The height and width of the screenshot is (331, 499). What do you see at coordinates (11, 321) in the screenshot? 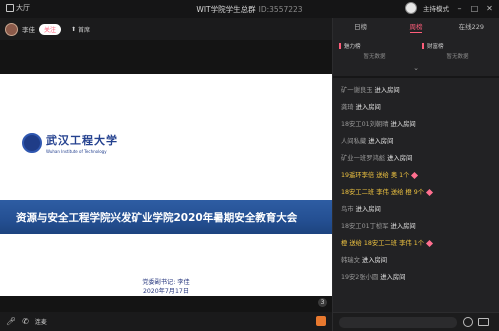
I see `mic-icon: 🎤︎` at bounding box center [11, 321].